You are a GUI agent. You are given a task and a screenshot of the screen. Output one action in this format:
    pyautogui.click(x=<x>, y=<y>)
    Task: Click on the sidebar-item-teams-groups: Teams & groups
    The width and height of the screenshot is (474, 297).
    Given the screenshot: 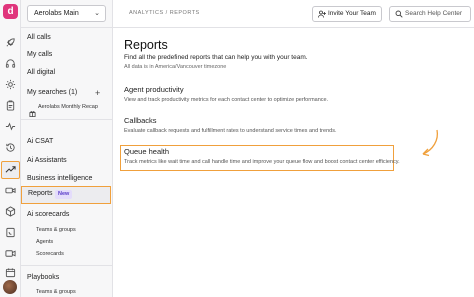 What is the action you would take?
    pyautogui.click(x=56, y=230)
    